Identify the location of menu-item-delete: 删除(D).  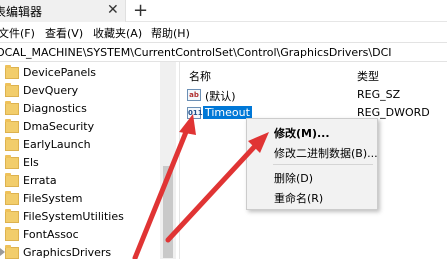
(293, 178).